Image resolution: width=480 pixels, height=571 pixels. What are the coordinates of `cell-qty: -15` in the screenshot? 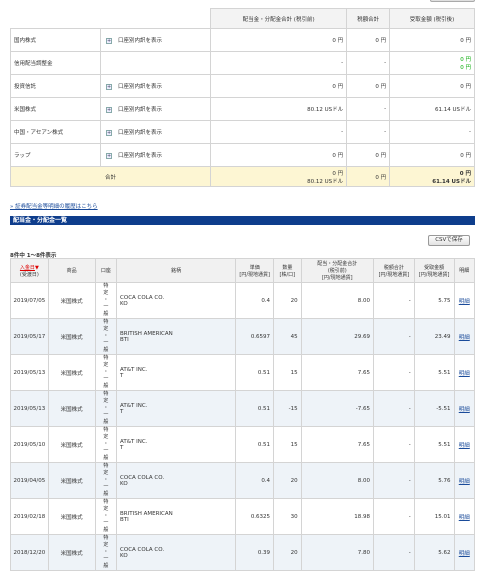 It's located at (287, 408).